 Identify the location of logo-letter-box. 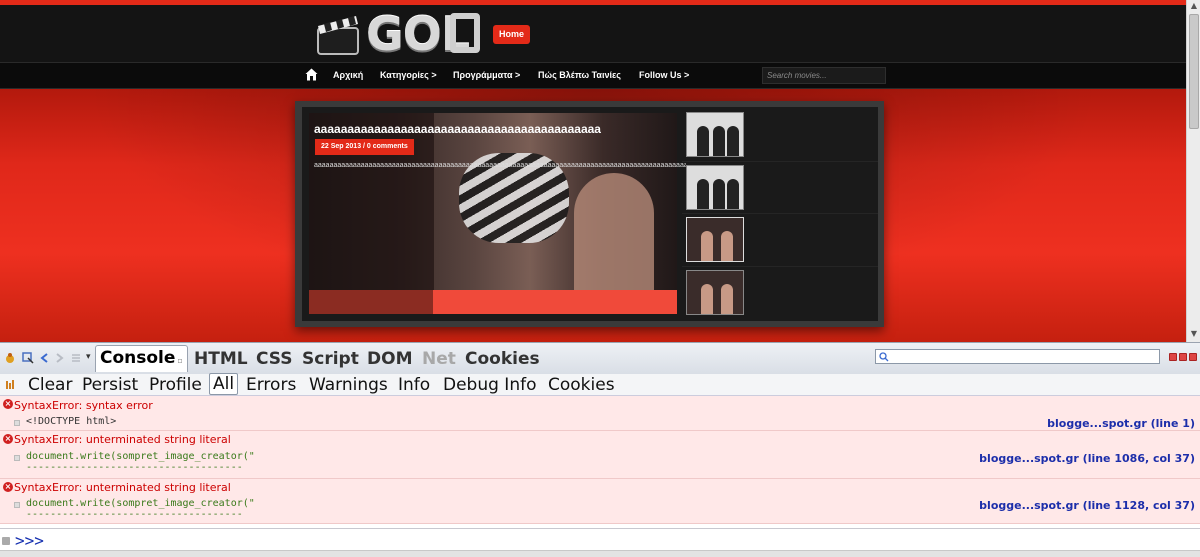
(465, 33).